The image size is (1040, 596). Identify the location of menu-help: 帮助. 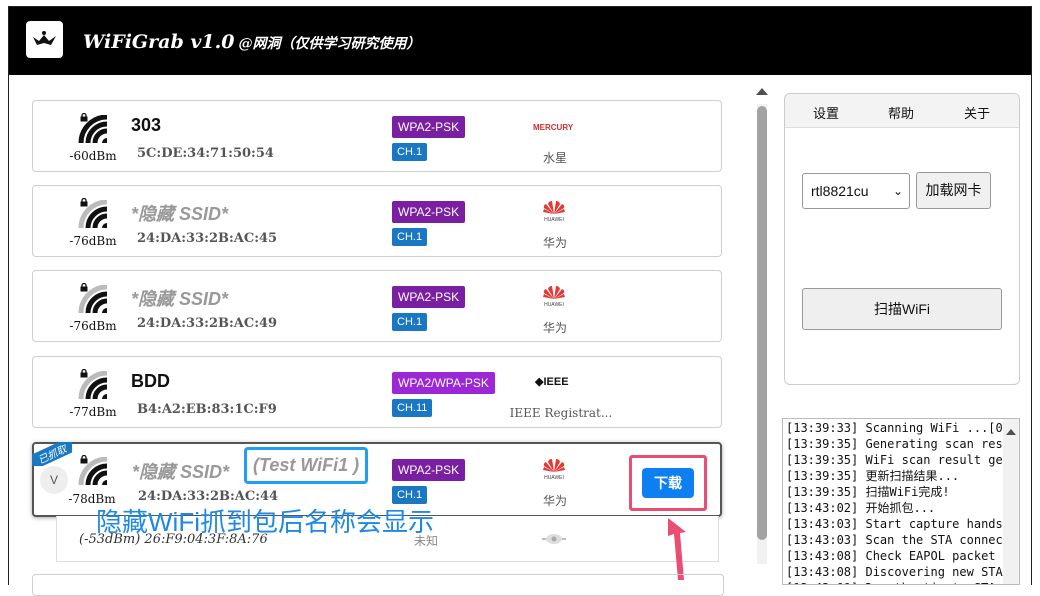
(901, 112).